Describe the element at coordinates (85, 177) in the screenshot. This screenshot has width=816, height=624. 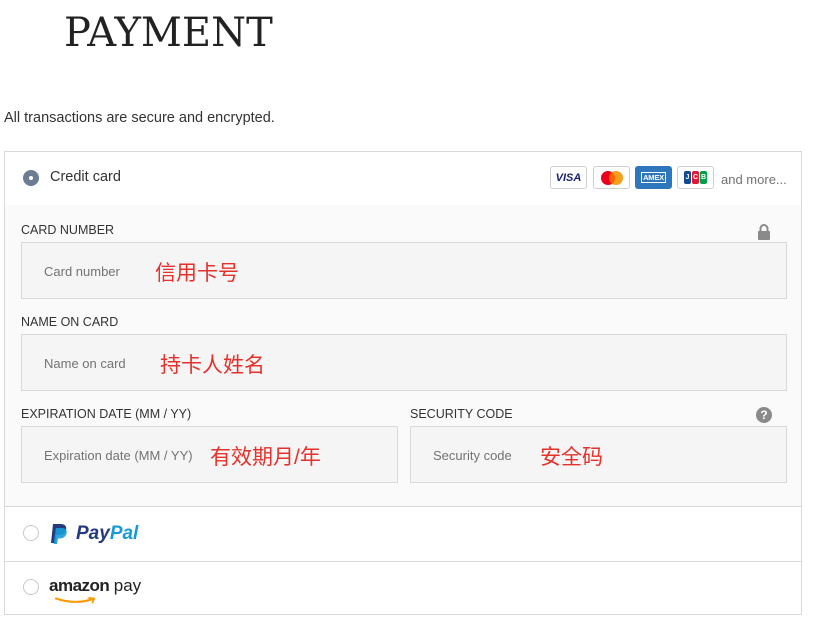
I see `credit-card-label: Credit card` at that location.